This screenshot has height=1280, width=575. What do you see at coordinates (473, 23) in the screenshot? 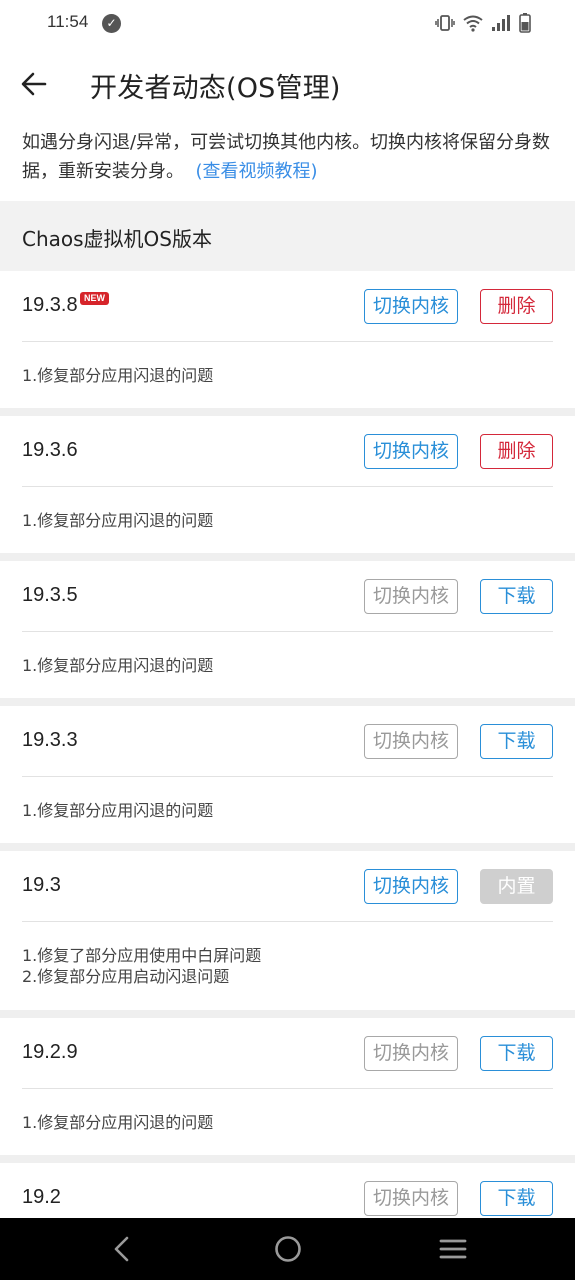
I see `wifi-icon` at bounding box center [473, 23].